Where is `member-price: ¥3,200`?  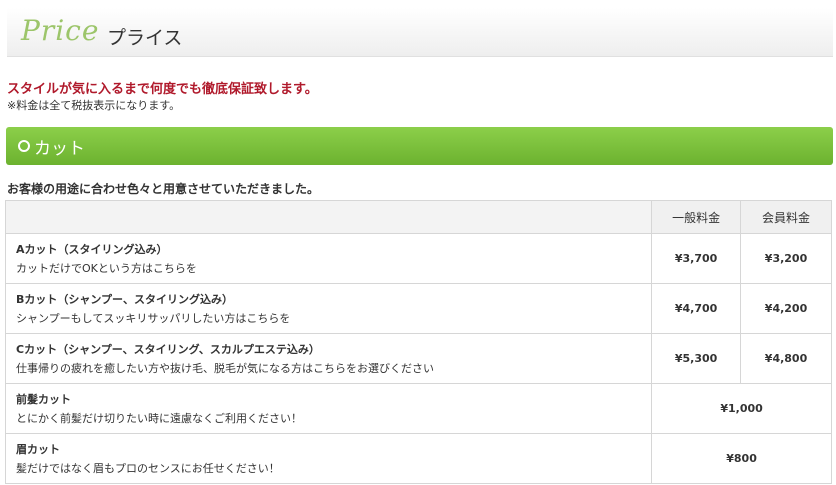 member-price: ¥3,200 is located at coordinates (786, 258).